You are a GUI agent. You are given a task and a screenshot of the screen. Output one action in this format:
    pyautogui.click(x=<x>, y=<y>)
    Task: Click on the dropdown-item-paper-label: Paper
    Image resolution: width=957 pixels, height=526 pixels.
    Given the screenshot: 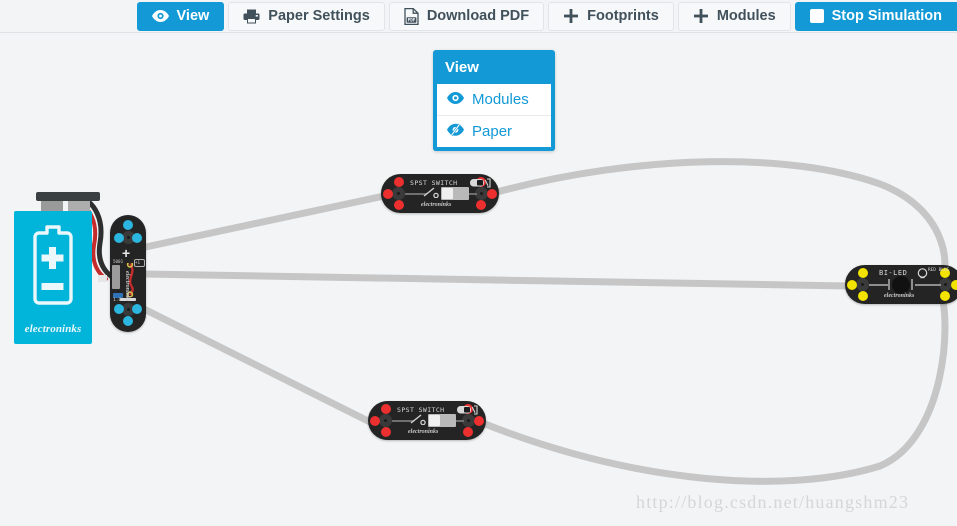 What is the action you would take?
    pyautogui.click(x=492, y=131)
    